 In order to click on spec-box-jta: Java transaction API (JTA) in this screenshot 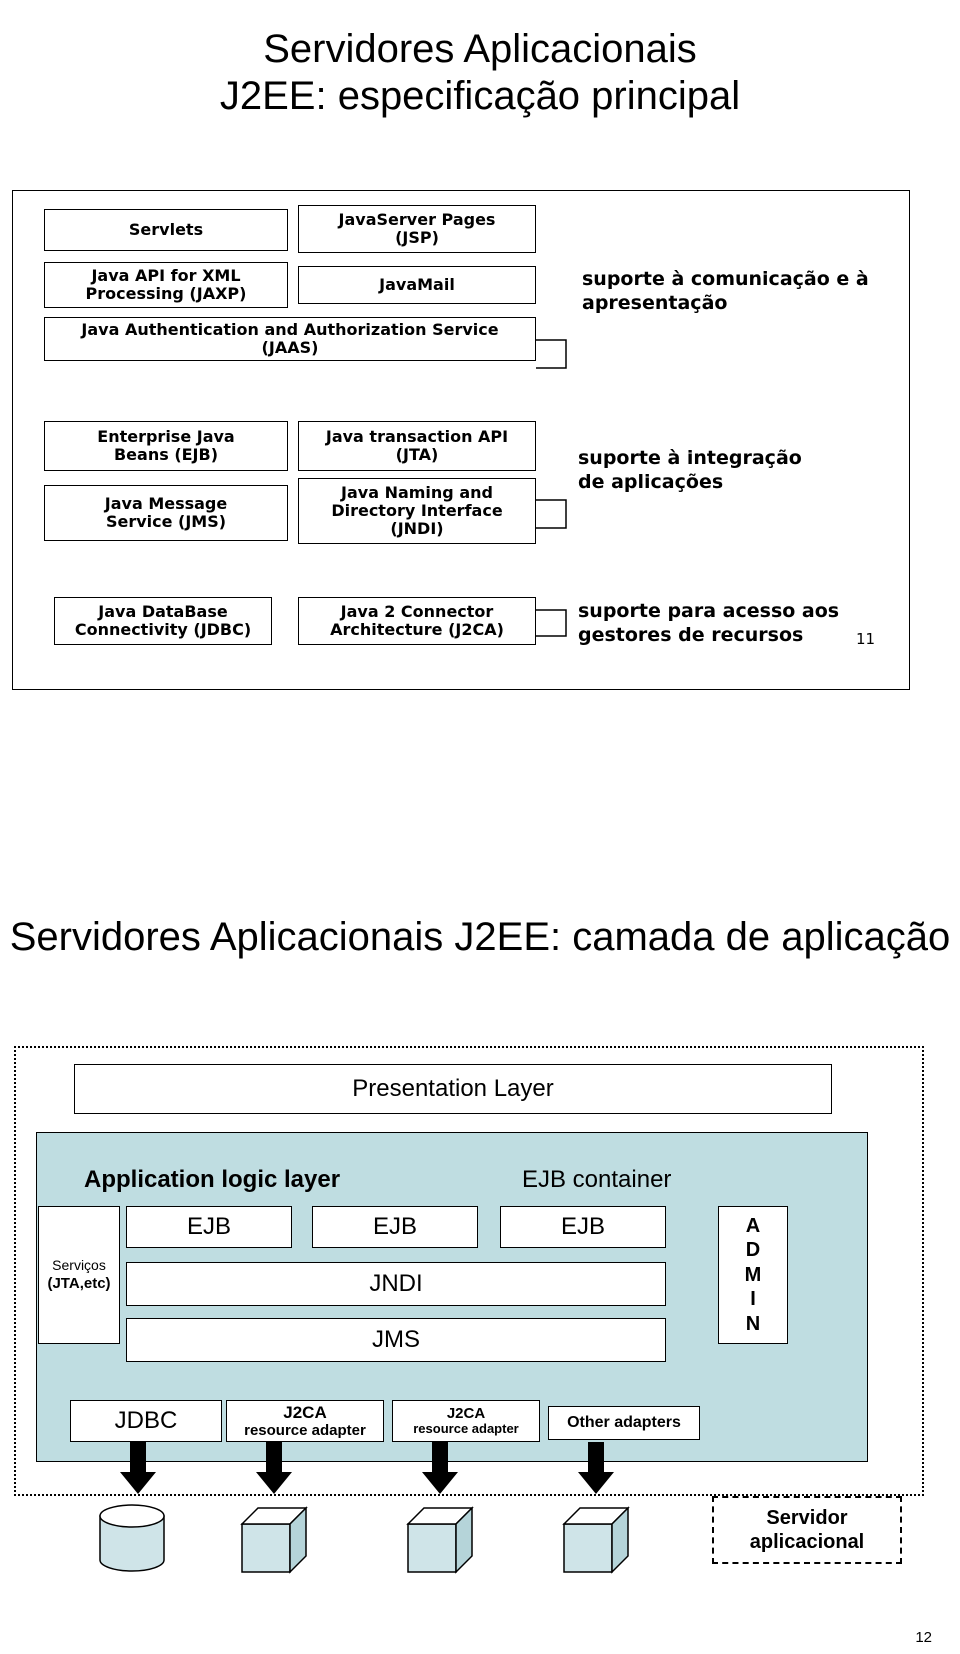, I will do `click(417, 446)`.